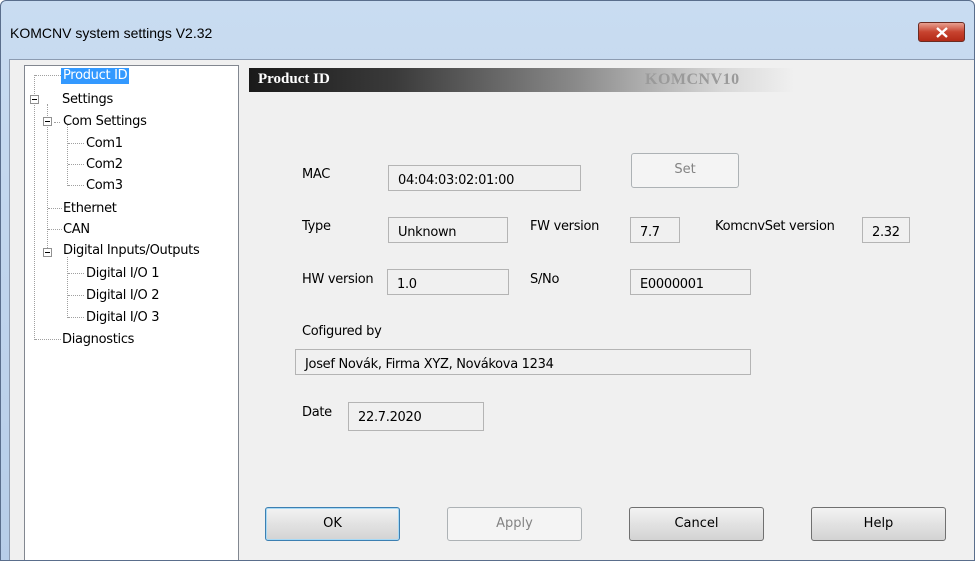 This screenshot has height=561, width=975. Describe the element at coordinates (696, 524) in the screenshot. I see `cancel-button: Cancel` at that location.